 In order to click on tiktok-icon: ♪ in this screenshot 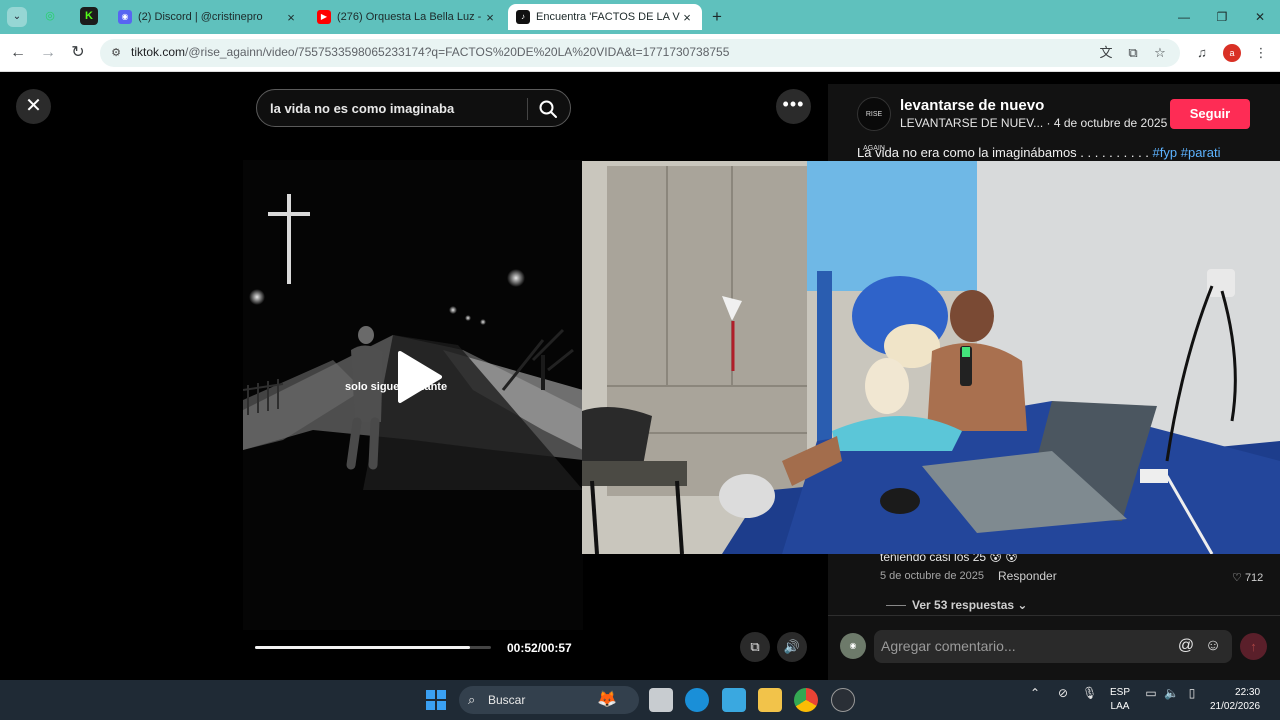, I will do `click(523, 17)`.